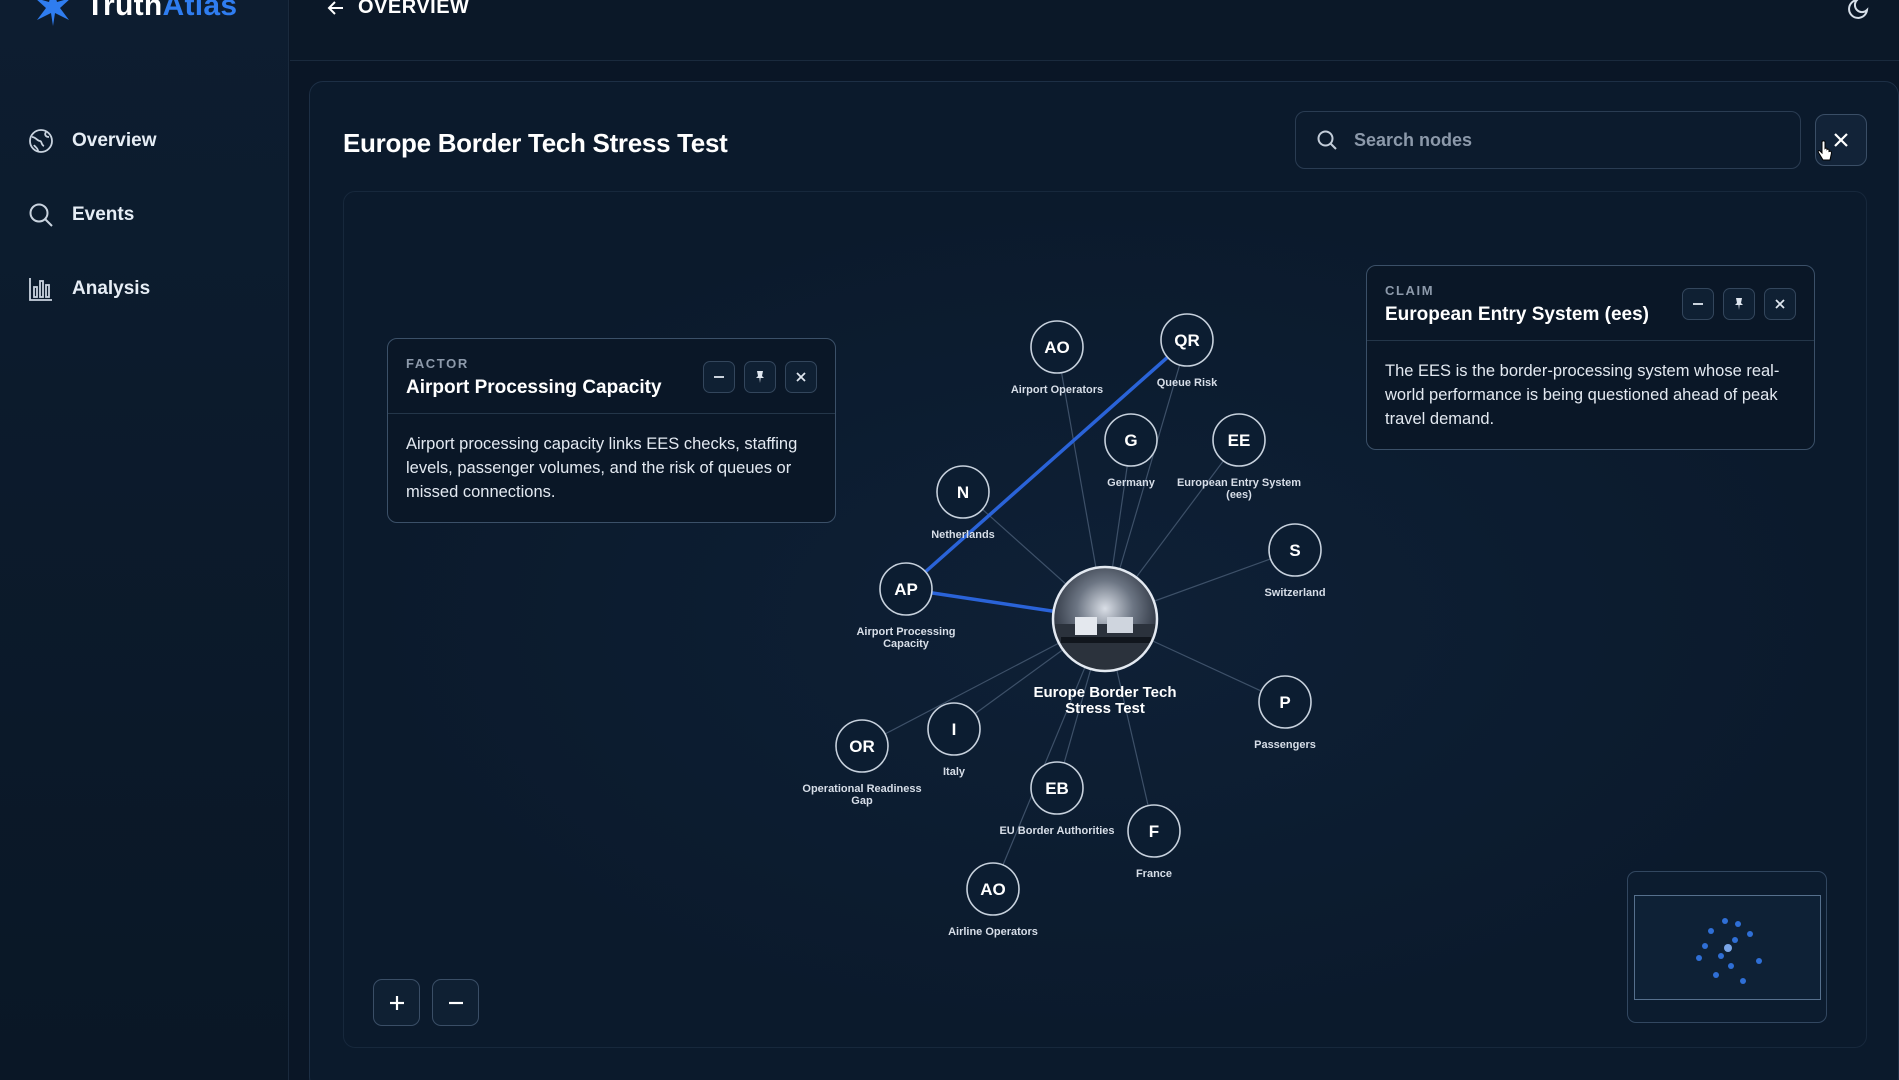 The image size is (1899, 1080). Describe the element at coordinates (1105, 708) in the screenshot. I see `center-node-label-line2: Stress Test` at that location.